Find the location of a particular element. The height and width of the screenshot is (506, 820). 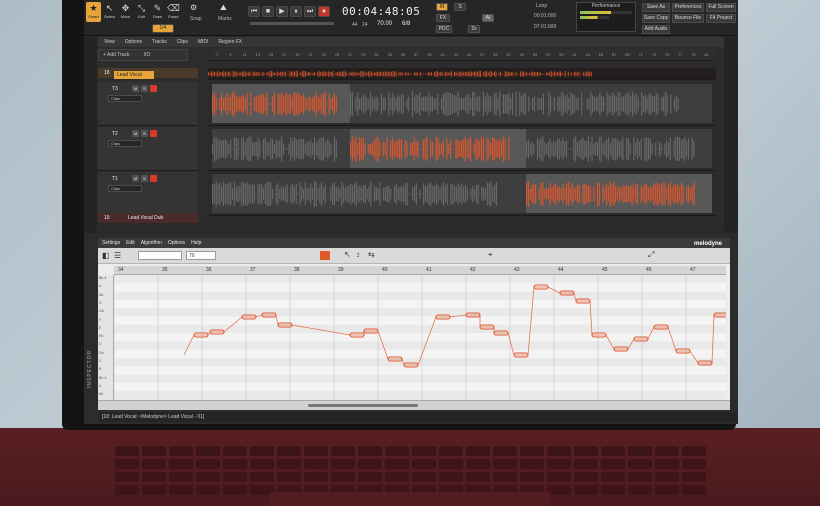

play-button: ▶ is located at coordinates (282, 11).